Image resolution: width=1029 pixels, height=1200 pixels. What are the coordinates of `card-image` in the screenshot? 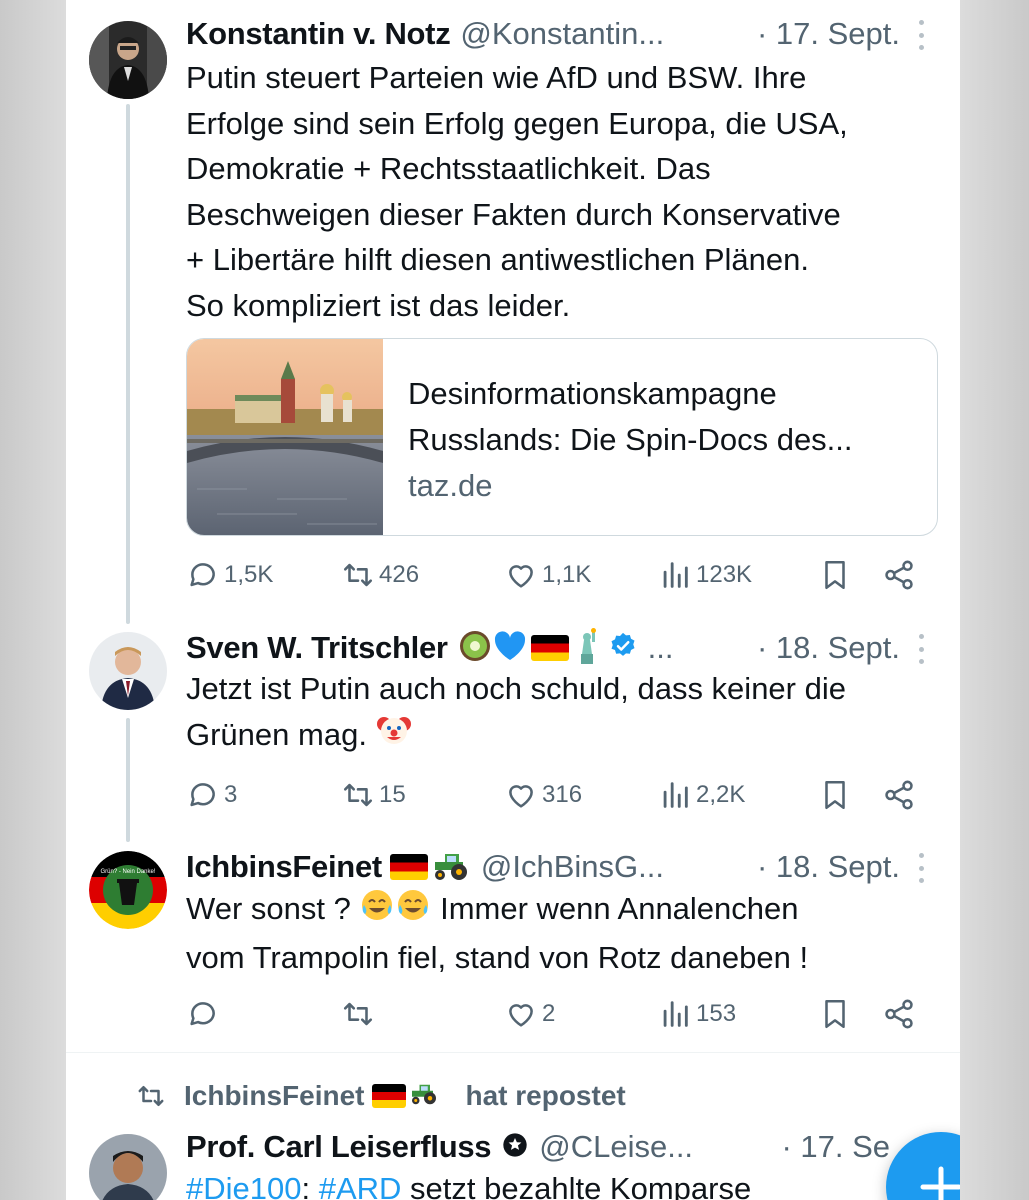 It's located at (285, 437).